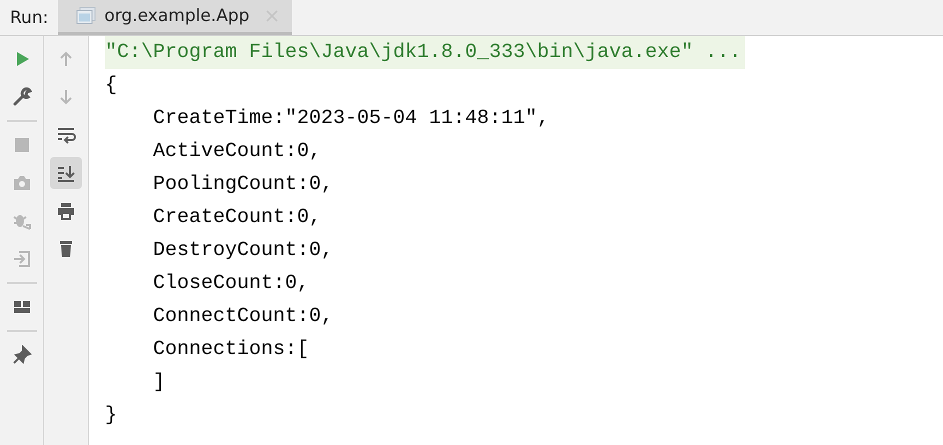  I want to click on run-tab: org.example.App, so click(175, 17).